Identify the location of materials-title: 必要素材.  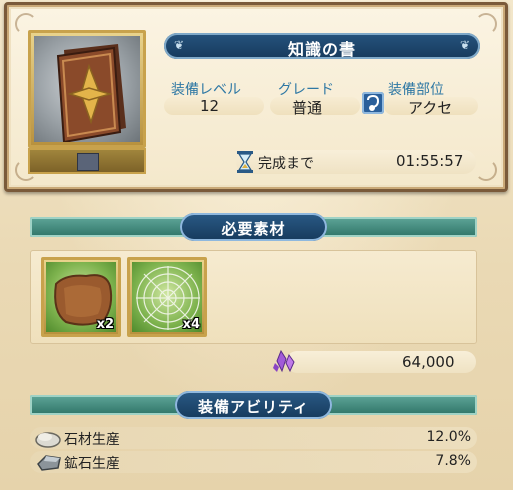
(253, 229).